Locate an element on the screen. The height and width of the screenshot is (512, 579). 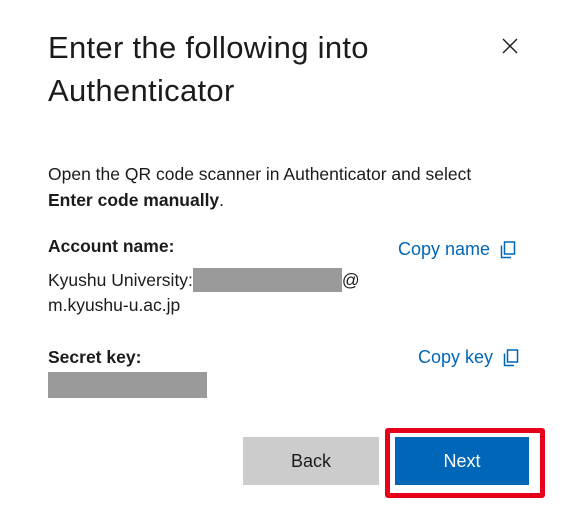
close-button is located at coordinates (510, 46).